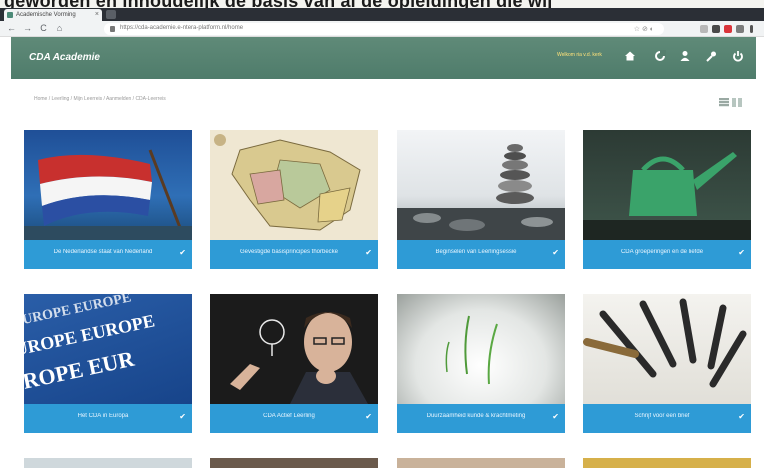 This screenshot has height=468, width=764. What do you see at coordinates (476, 252) in the screenshot?
I see `tile-label: Beginselen van Leerlingsessie` at bounding box center [476, 252].